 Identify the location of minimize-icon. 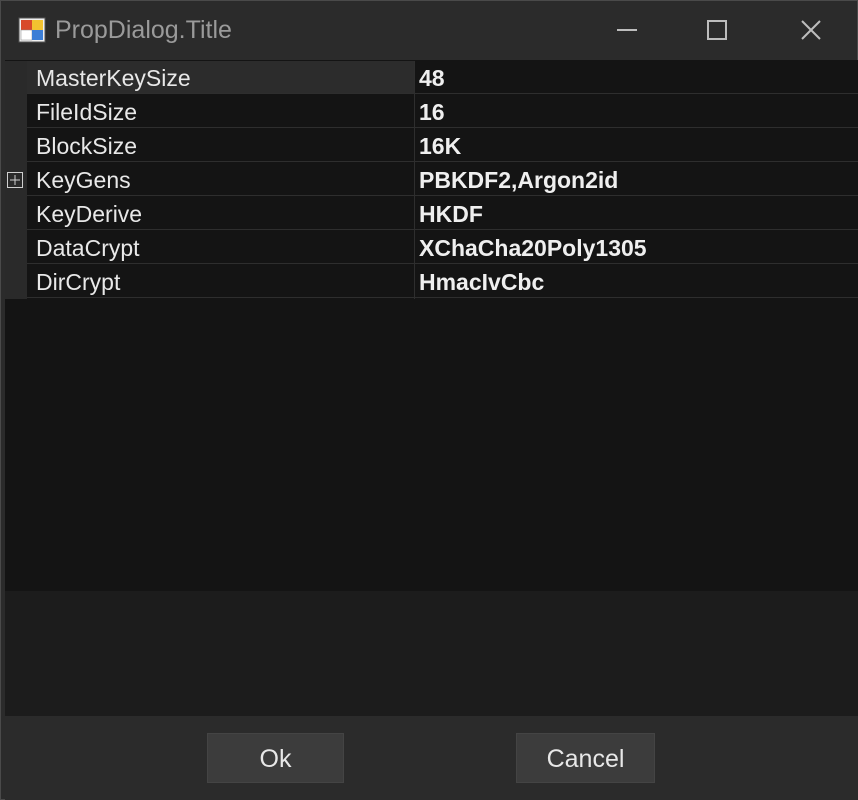
(627, 30).